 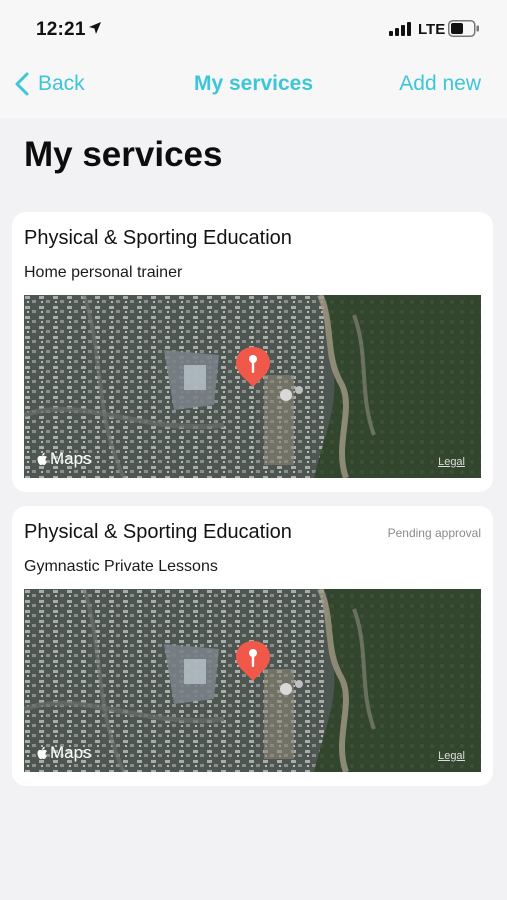 What do you see at coordinates (103, 272) in the screenshot?
I see `service-name: Home personal trainer` at bounding box center [103, 272].